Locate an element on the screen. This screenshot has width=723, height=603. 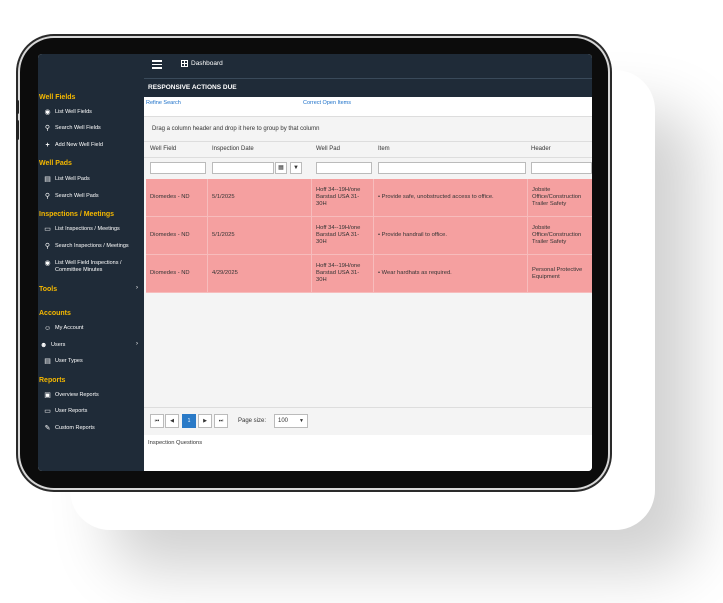
panel-title-bar: RESPONSIVE ACTIONS DUE is located at coordinates (368, 87).